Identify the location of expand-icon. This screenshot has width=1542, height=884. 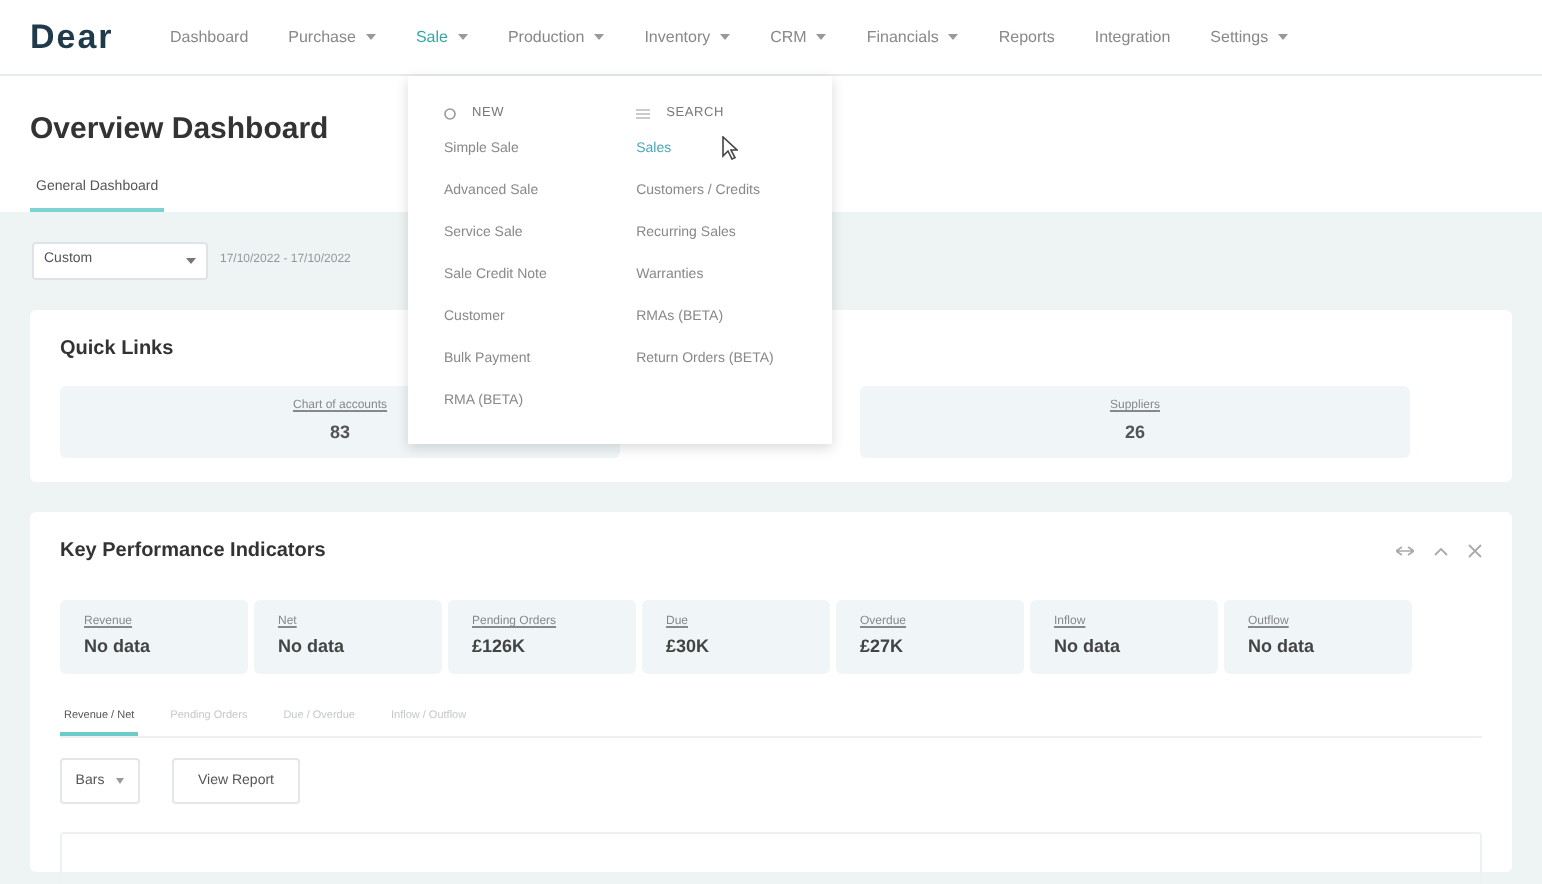
(1405, 551).